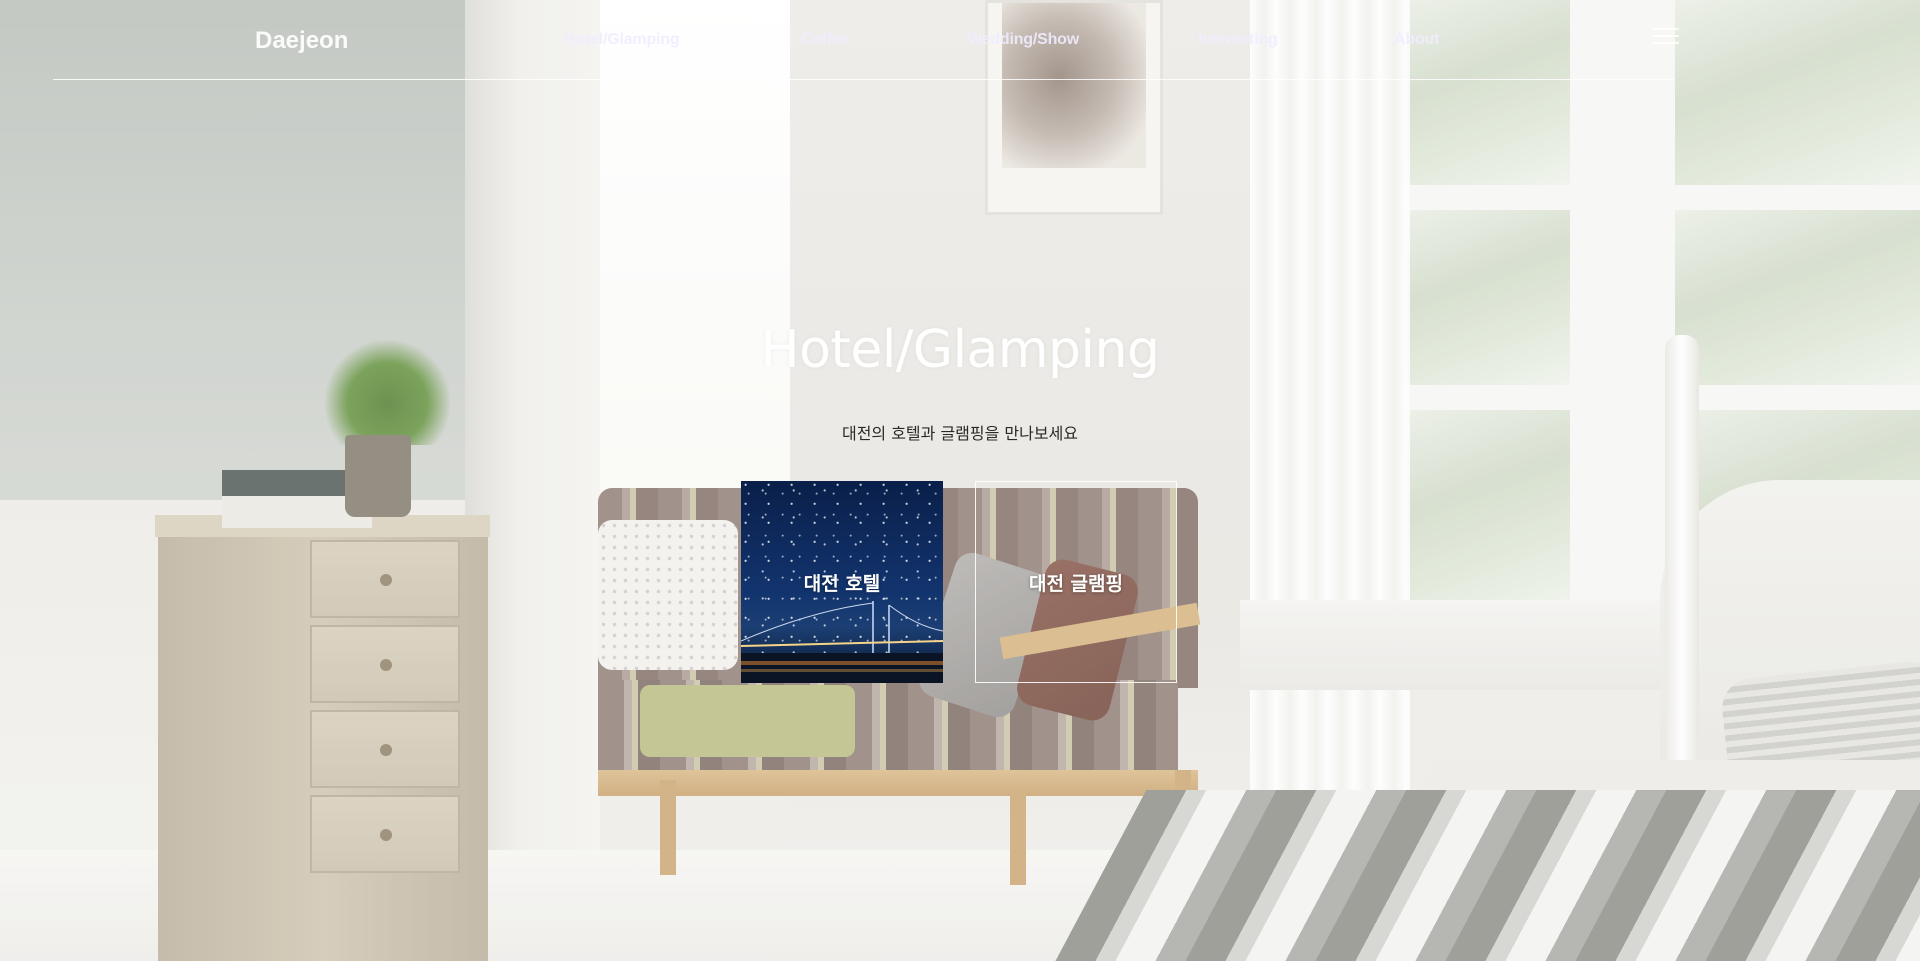 The height and width of the screenshot is (961, 1920). I want to click on hamburger-icon, so click(1666, 37).